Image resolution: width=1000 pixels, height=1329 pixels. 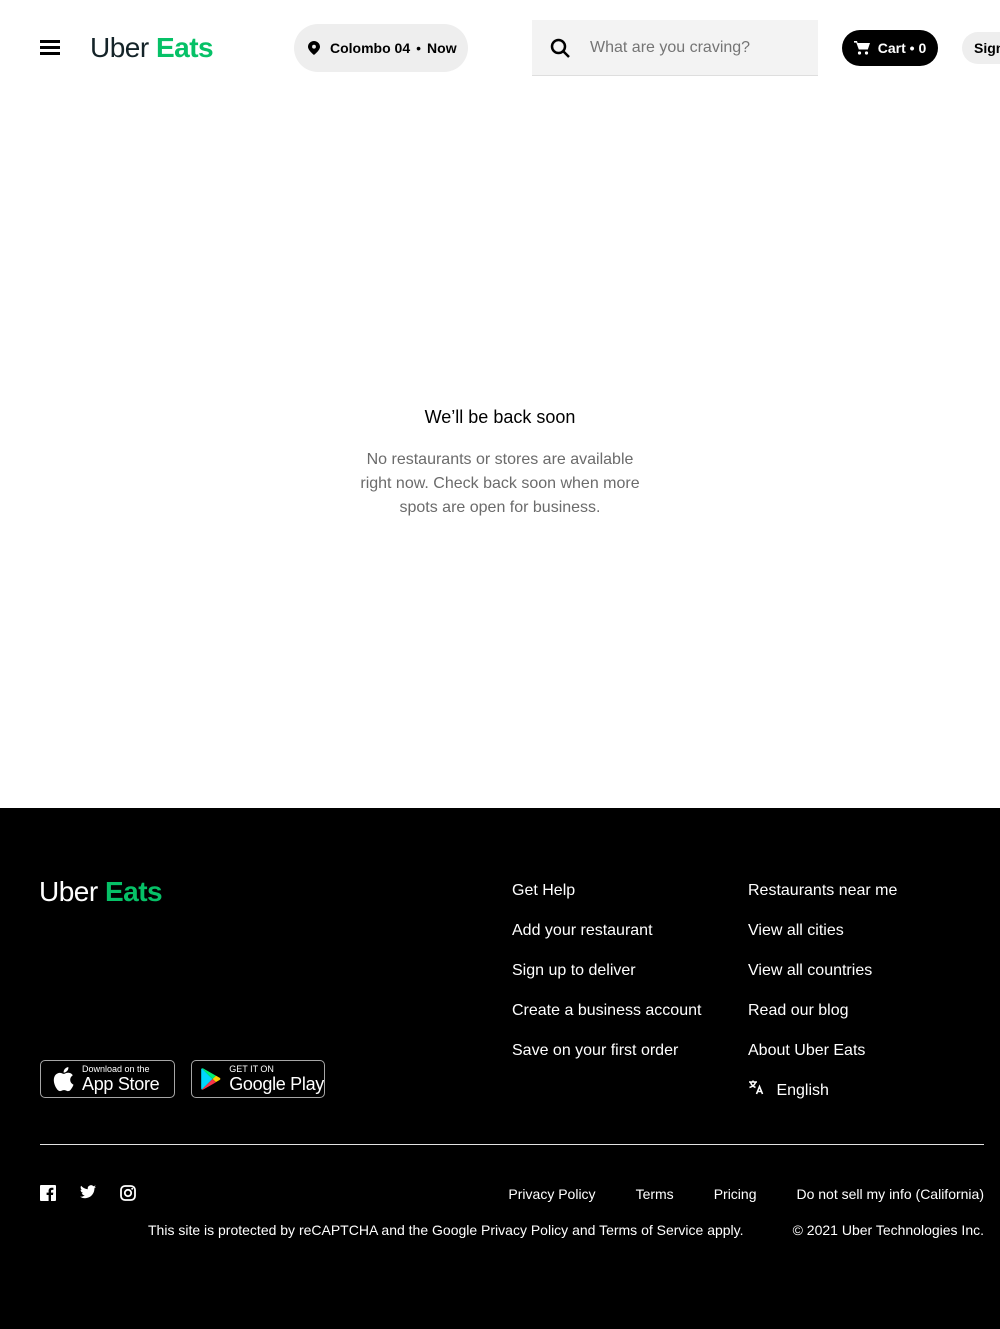 I want to click on menu-icon, so click(x=50, y=48).